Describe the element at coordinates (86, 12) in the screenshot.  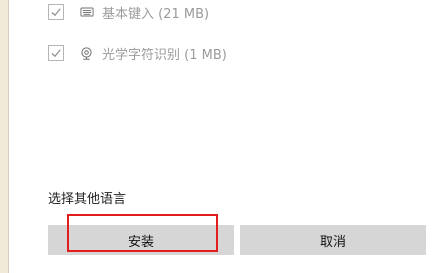
I see `keyboard-icon` at that location.